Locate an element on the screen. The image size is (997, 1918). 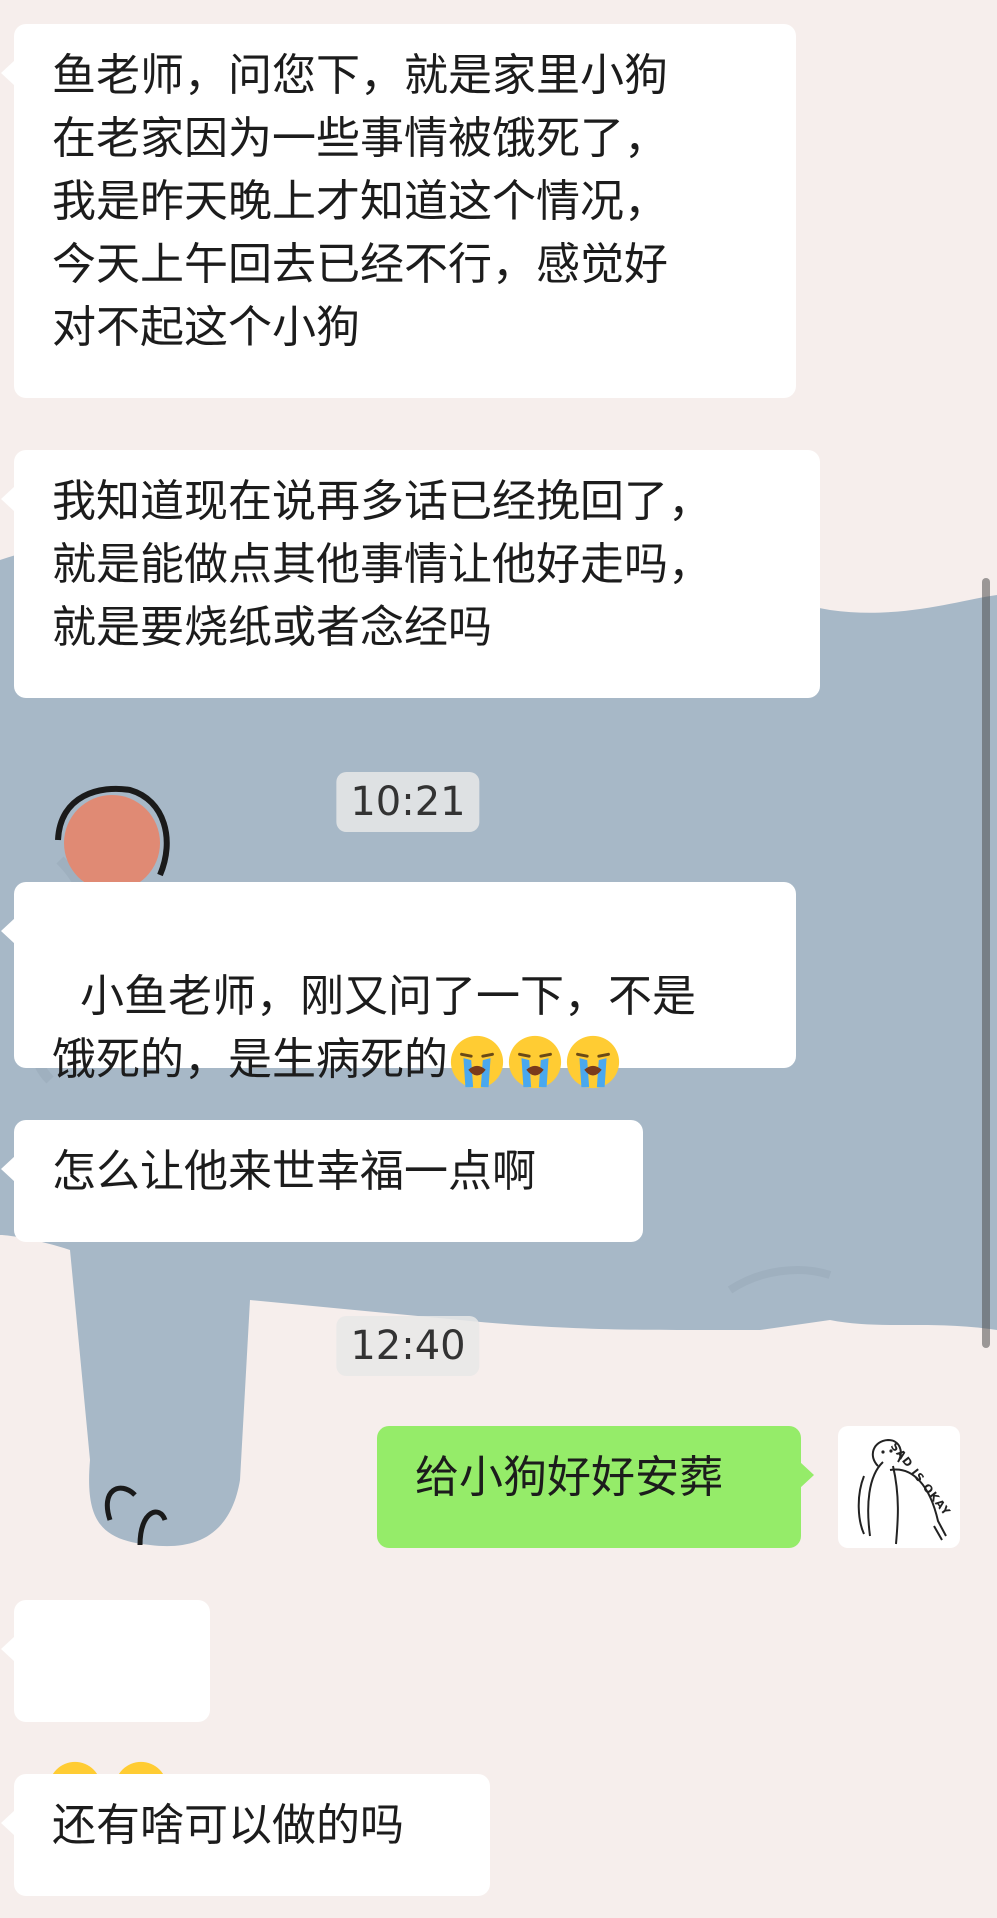
incoming-message-bubble is located at coordinates (105, 1707).